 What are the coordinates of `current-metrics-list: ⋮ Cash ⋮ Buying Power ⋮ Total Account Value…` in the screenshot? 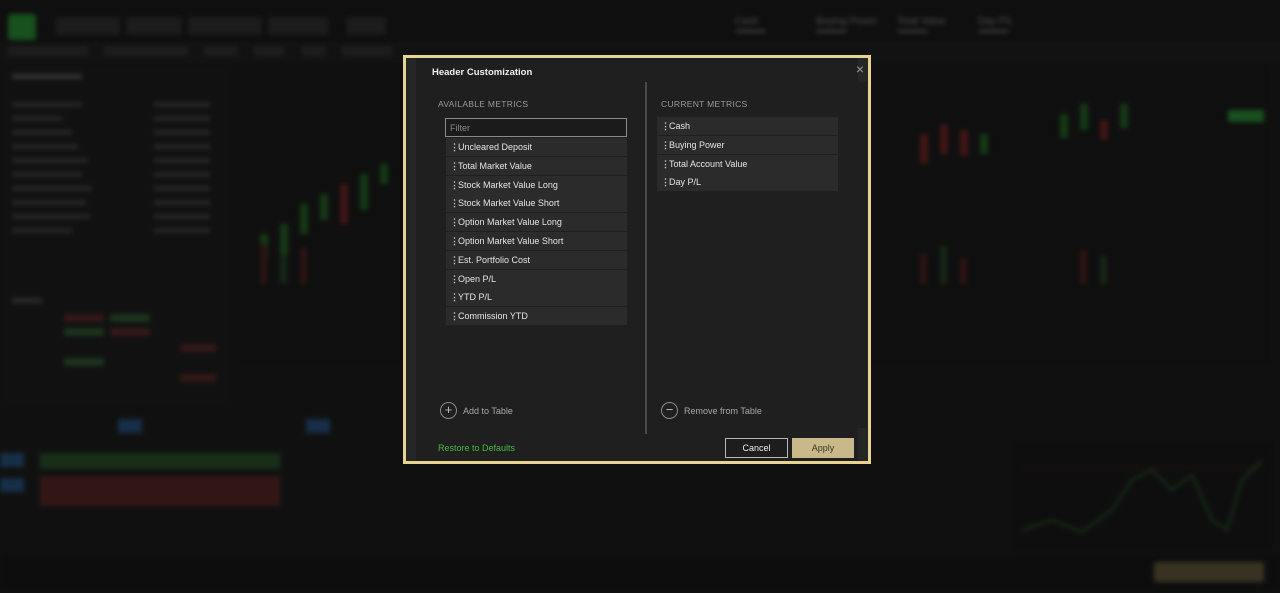 It's located at (747, 154).